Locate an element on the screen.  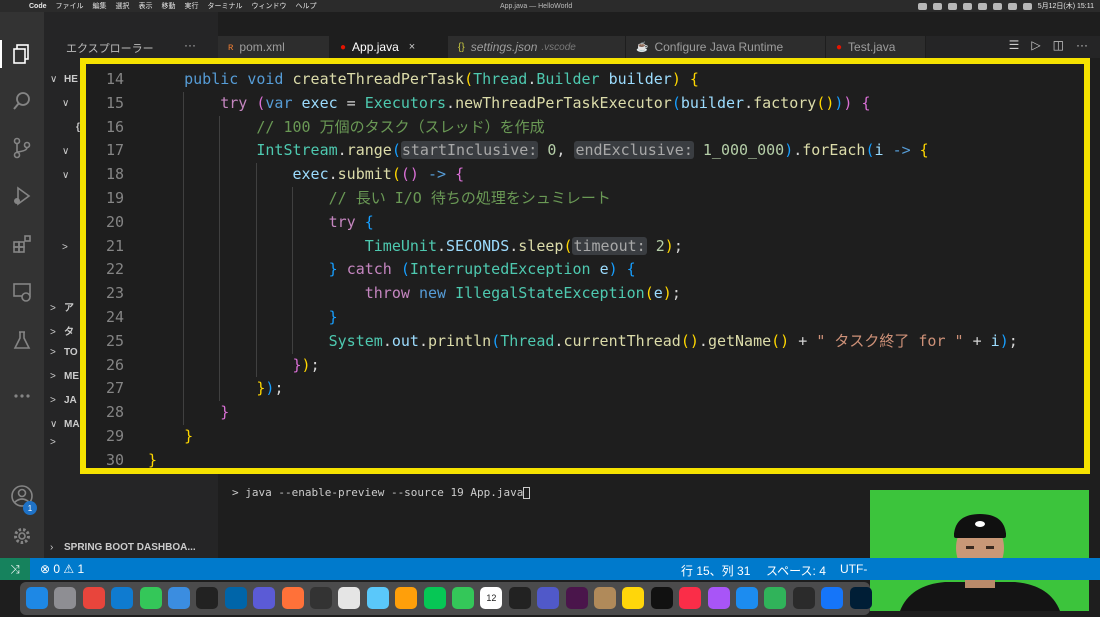
dock-xcode-icon is located at coordinates (832, 598).